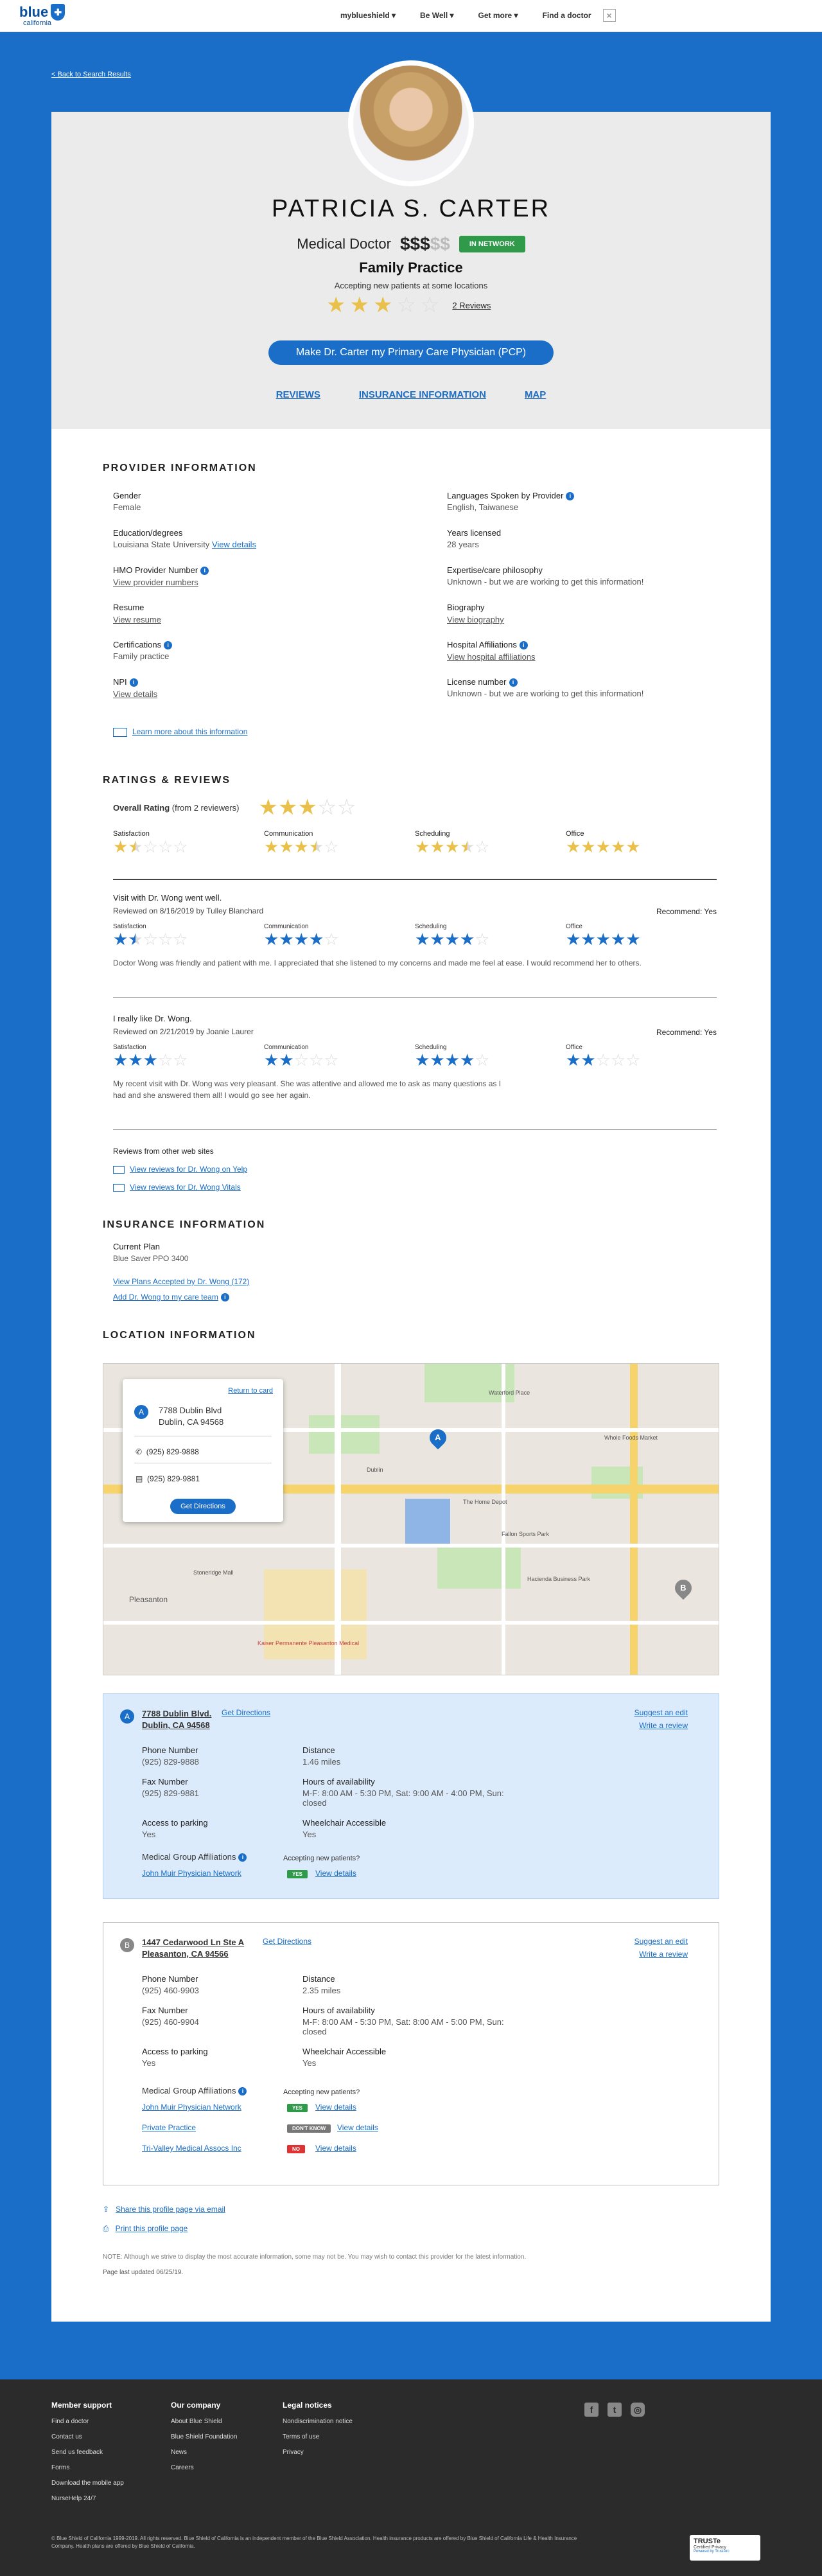 The height and width of the screenshot is (2576, 822). What do you see at coordinates (214, 1572) in the screenshot?
I see `map-label: Stoneridge Mall` at bounding box center [214, 1572].